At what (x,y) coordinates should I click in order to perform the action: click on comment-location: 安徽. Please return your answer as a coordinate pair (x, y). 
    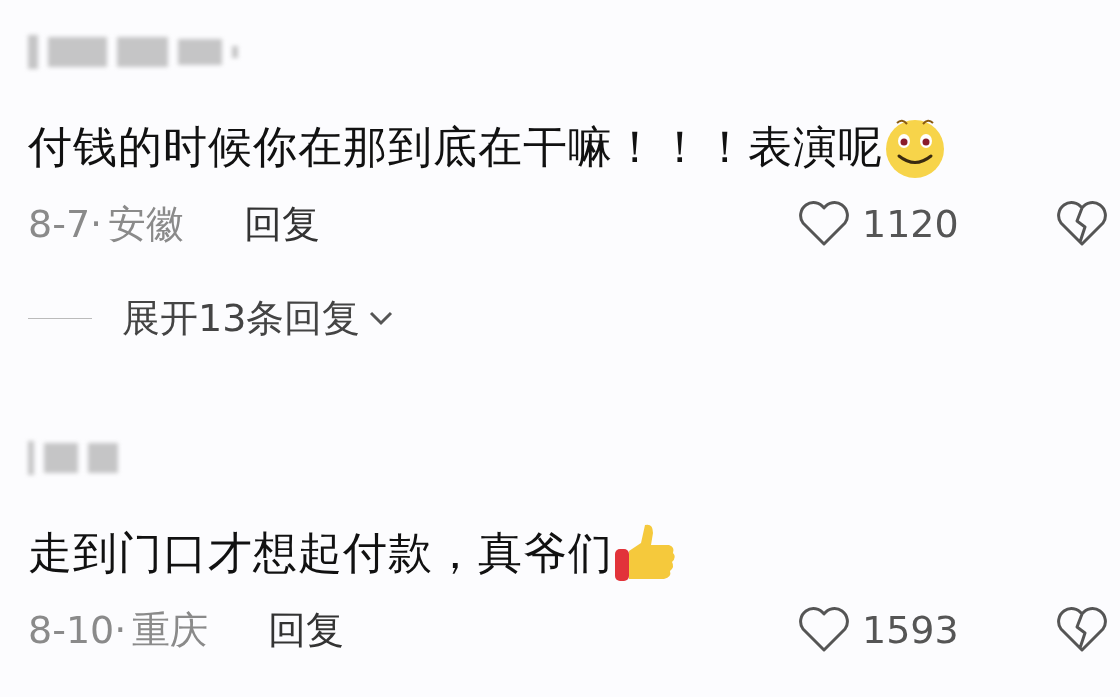
    Looking at the image, I should click on (146, 224).